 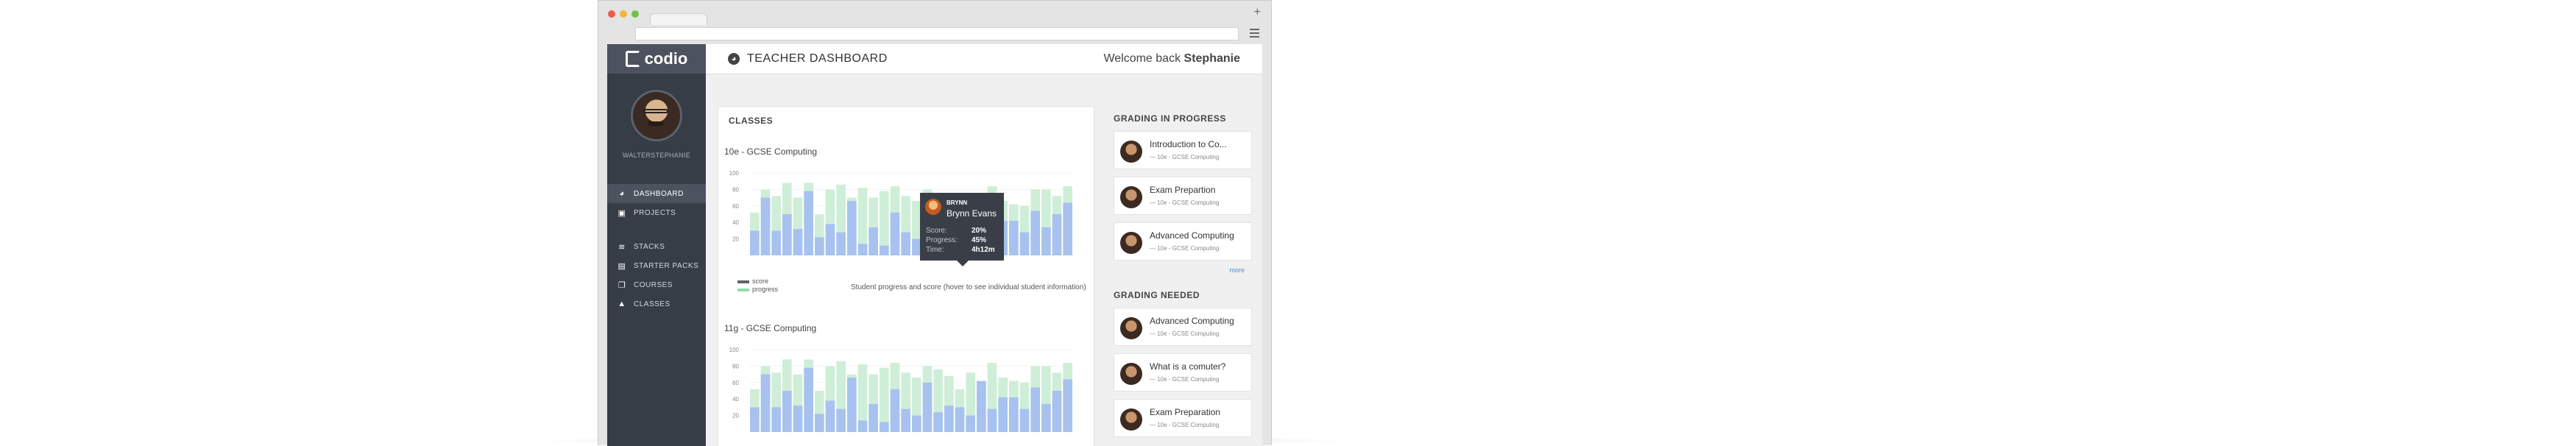 What do you see at coordinates (901, 213) in the screenshot?
I see `progress-score-chart: 100 80 60 40 20` at bounding box center [901, 213].